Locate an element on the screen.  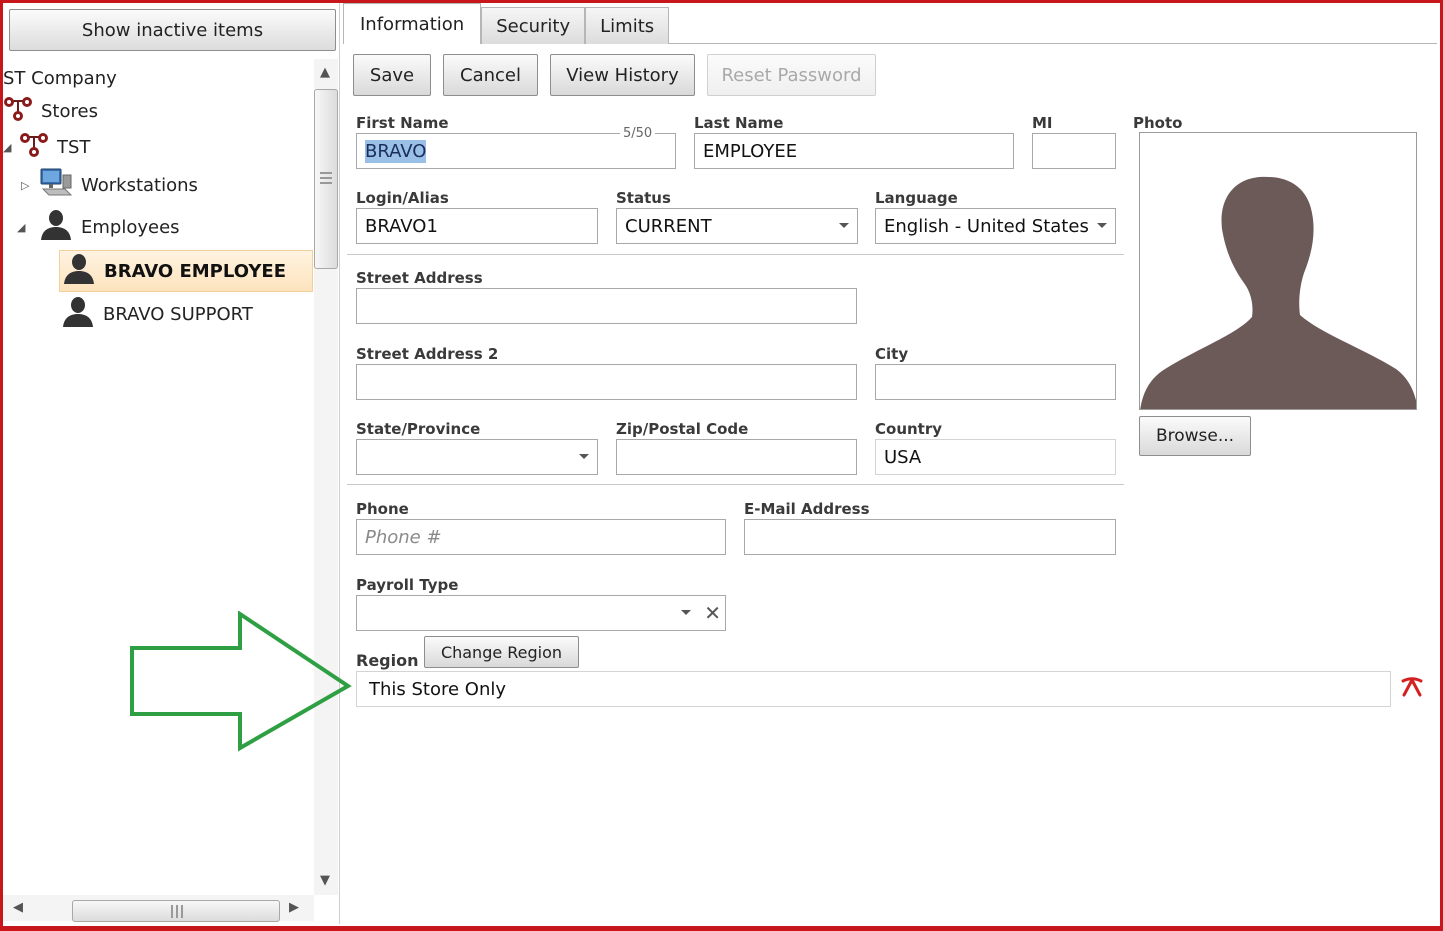
scroll-right-icon: ▶ is located at coordinates (294, 907).